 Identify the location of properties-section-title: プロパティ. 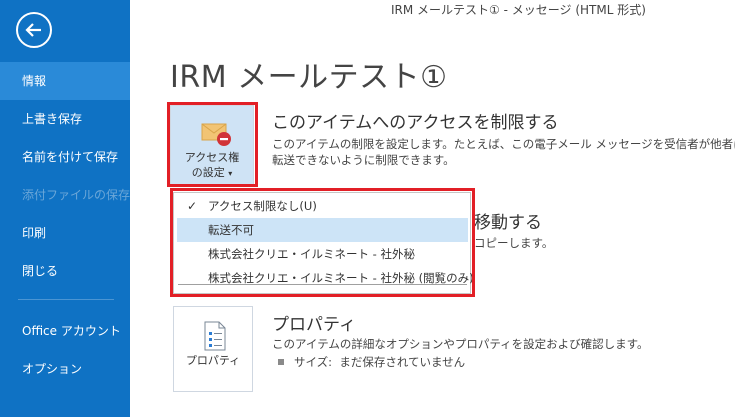
(314, 325).